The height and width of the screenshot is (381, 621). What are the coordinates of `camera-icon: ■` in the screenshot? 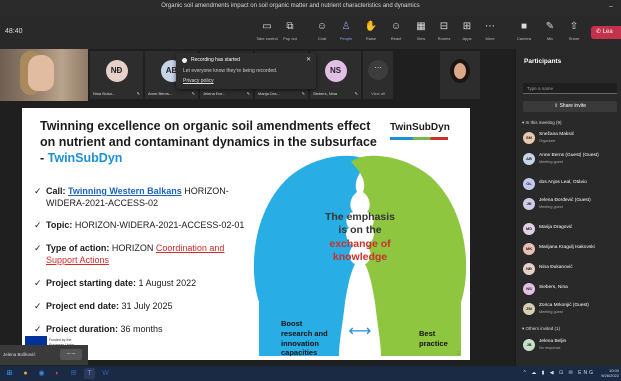 It's located at (524, 26).